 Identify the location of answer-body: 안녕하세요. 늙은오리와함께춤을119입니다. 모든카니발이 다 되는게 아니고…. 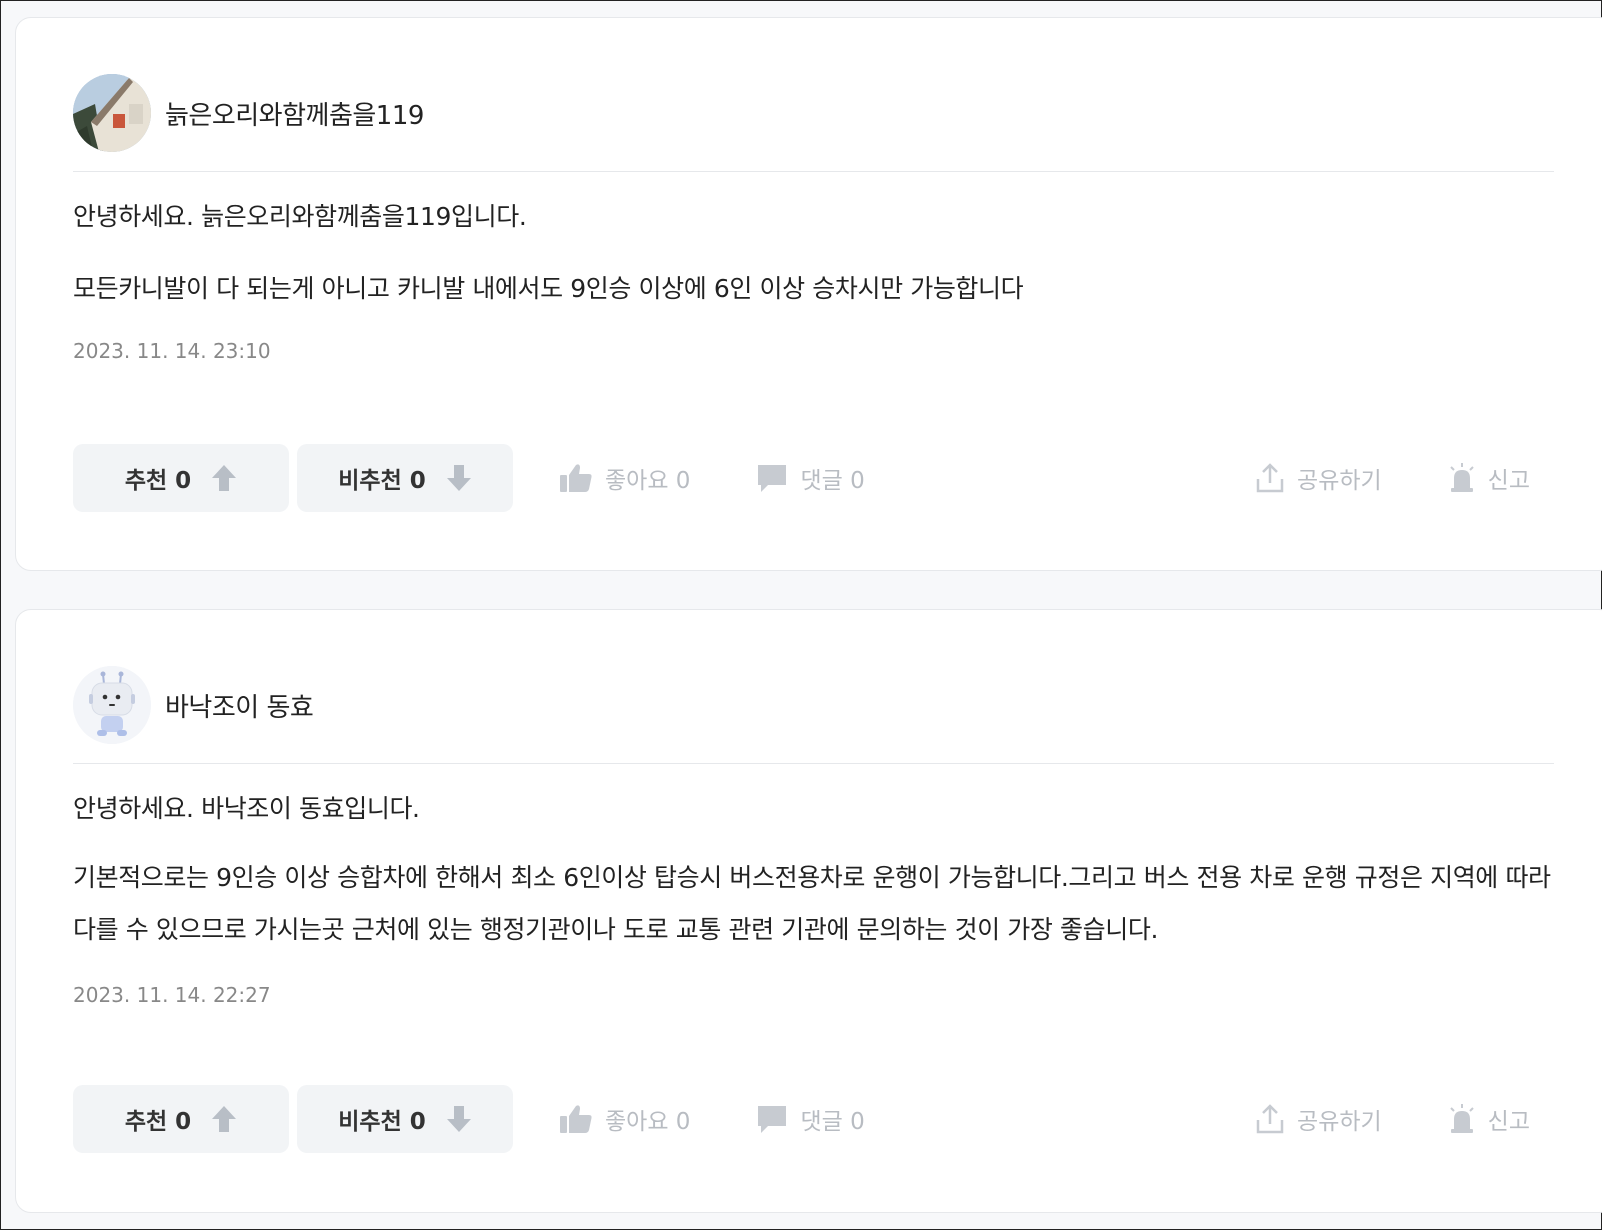
(813, 284).